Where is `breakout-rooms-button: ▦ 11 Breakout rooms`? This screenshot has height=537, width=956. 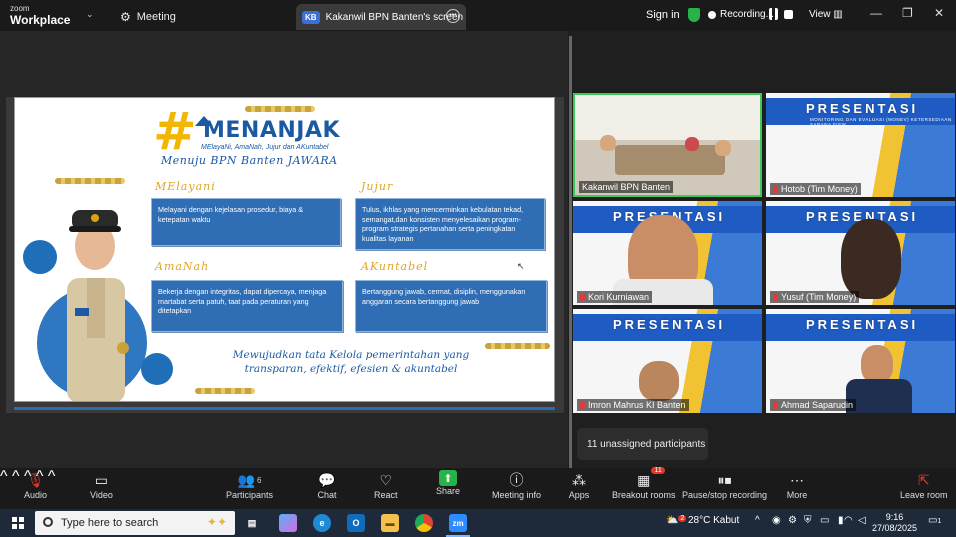 breakout-rooms-button: ▦ 11 Breakout rooms is located at coordinates (644, 483).